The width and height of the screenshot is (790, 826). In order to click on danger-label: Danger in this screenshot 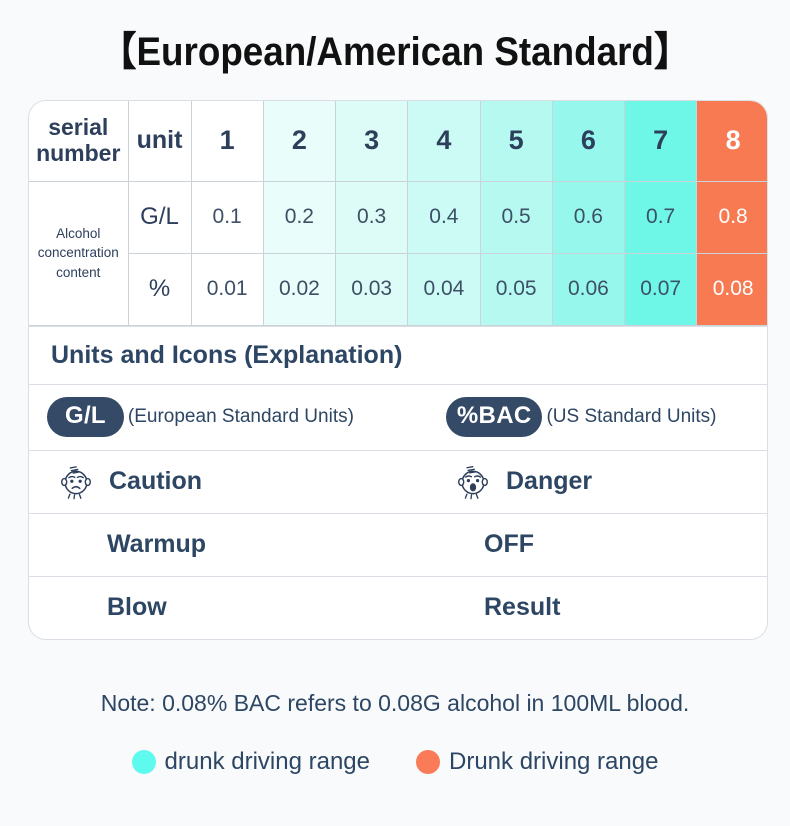, I will do `click(549, 481)`.